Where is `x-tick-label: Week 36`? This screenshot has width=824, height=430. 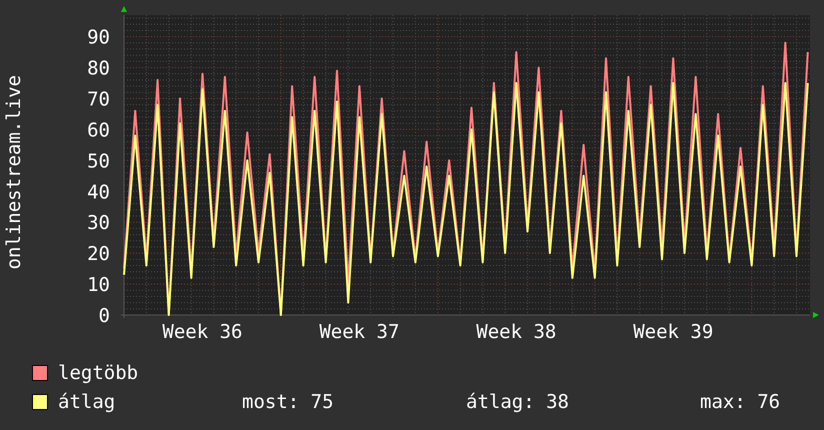 x-tick-label: Week 36 is located at coordinates (202, 332).